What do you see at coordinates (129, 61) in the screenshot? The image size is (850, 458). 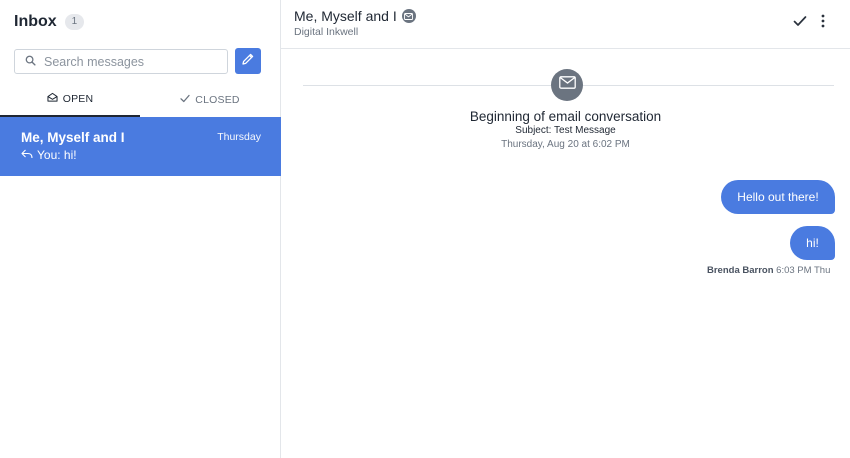 I see `search-input` at bounding box center [129, 61].